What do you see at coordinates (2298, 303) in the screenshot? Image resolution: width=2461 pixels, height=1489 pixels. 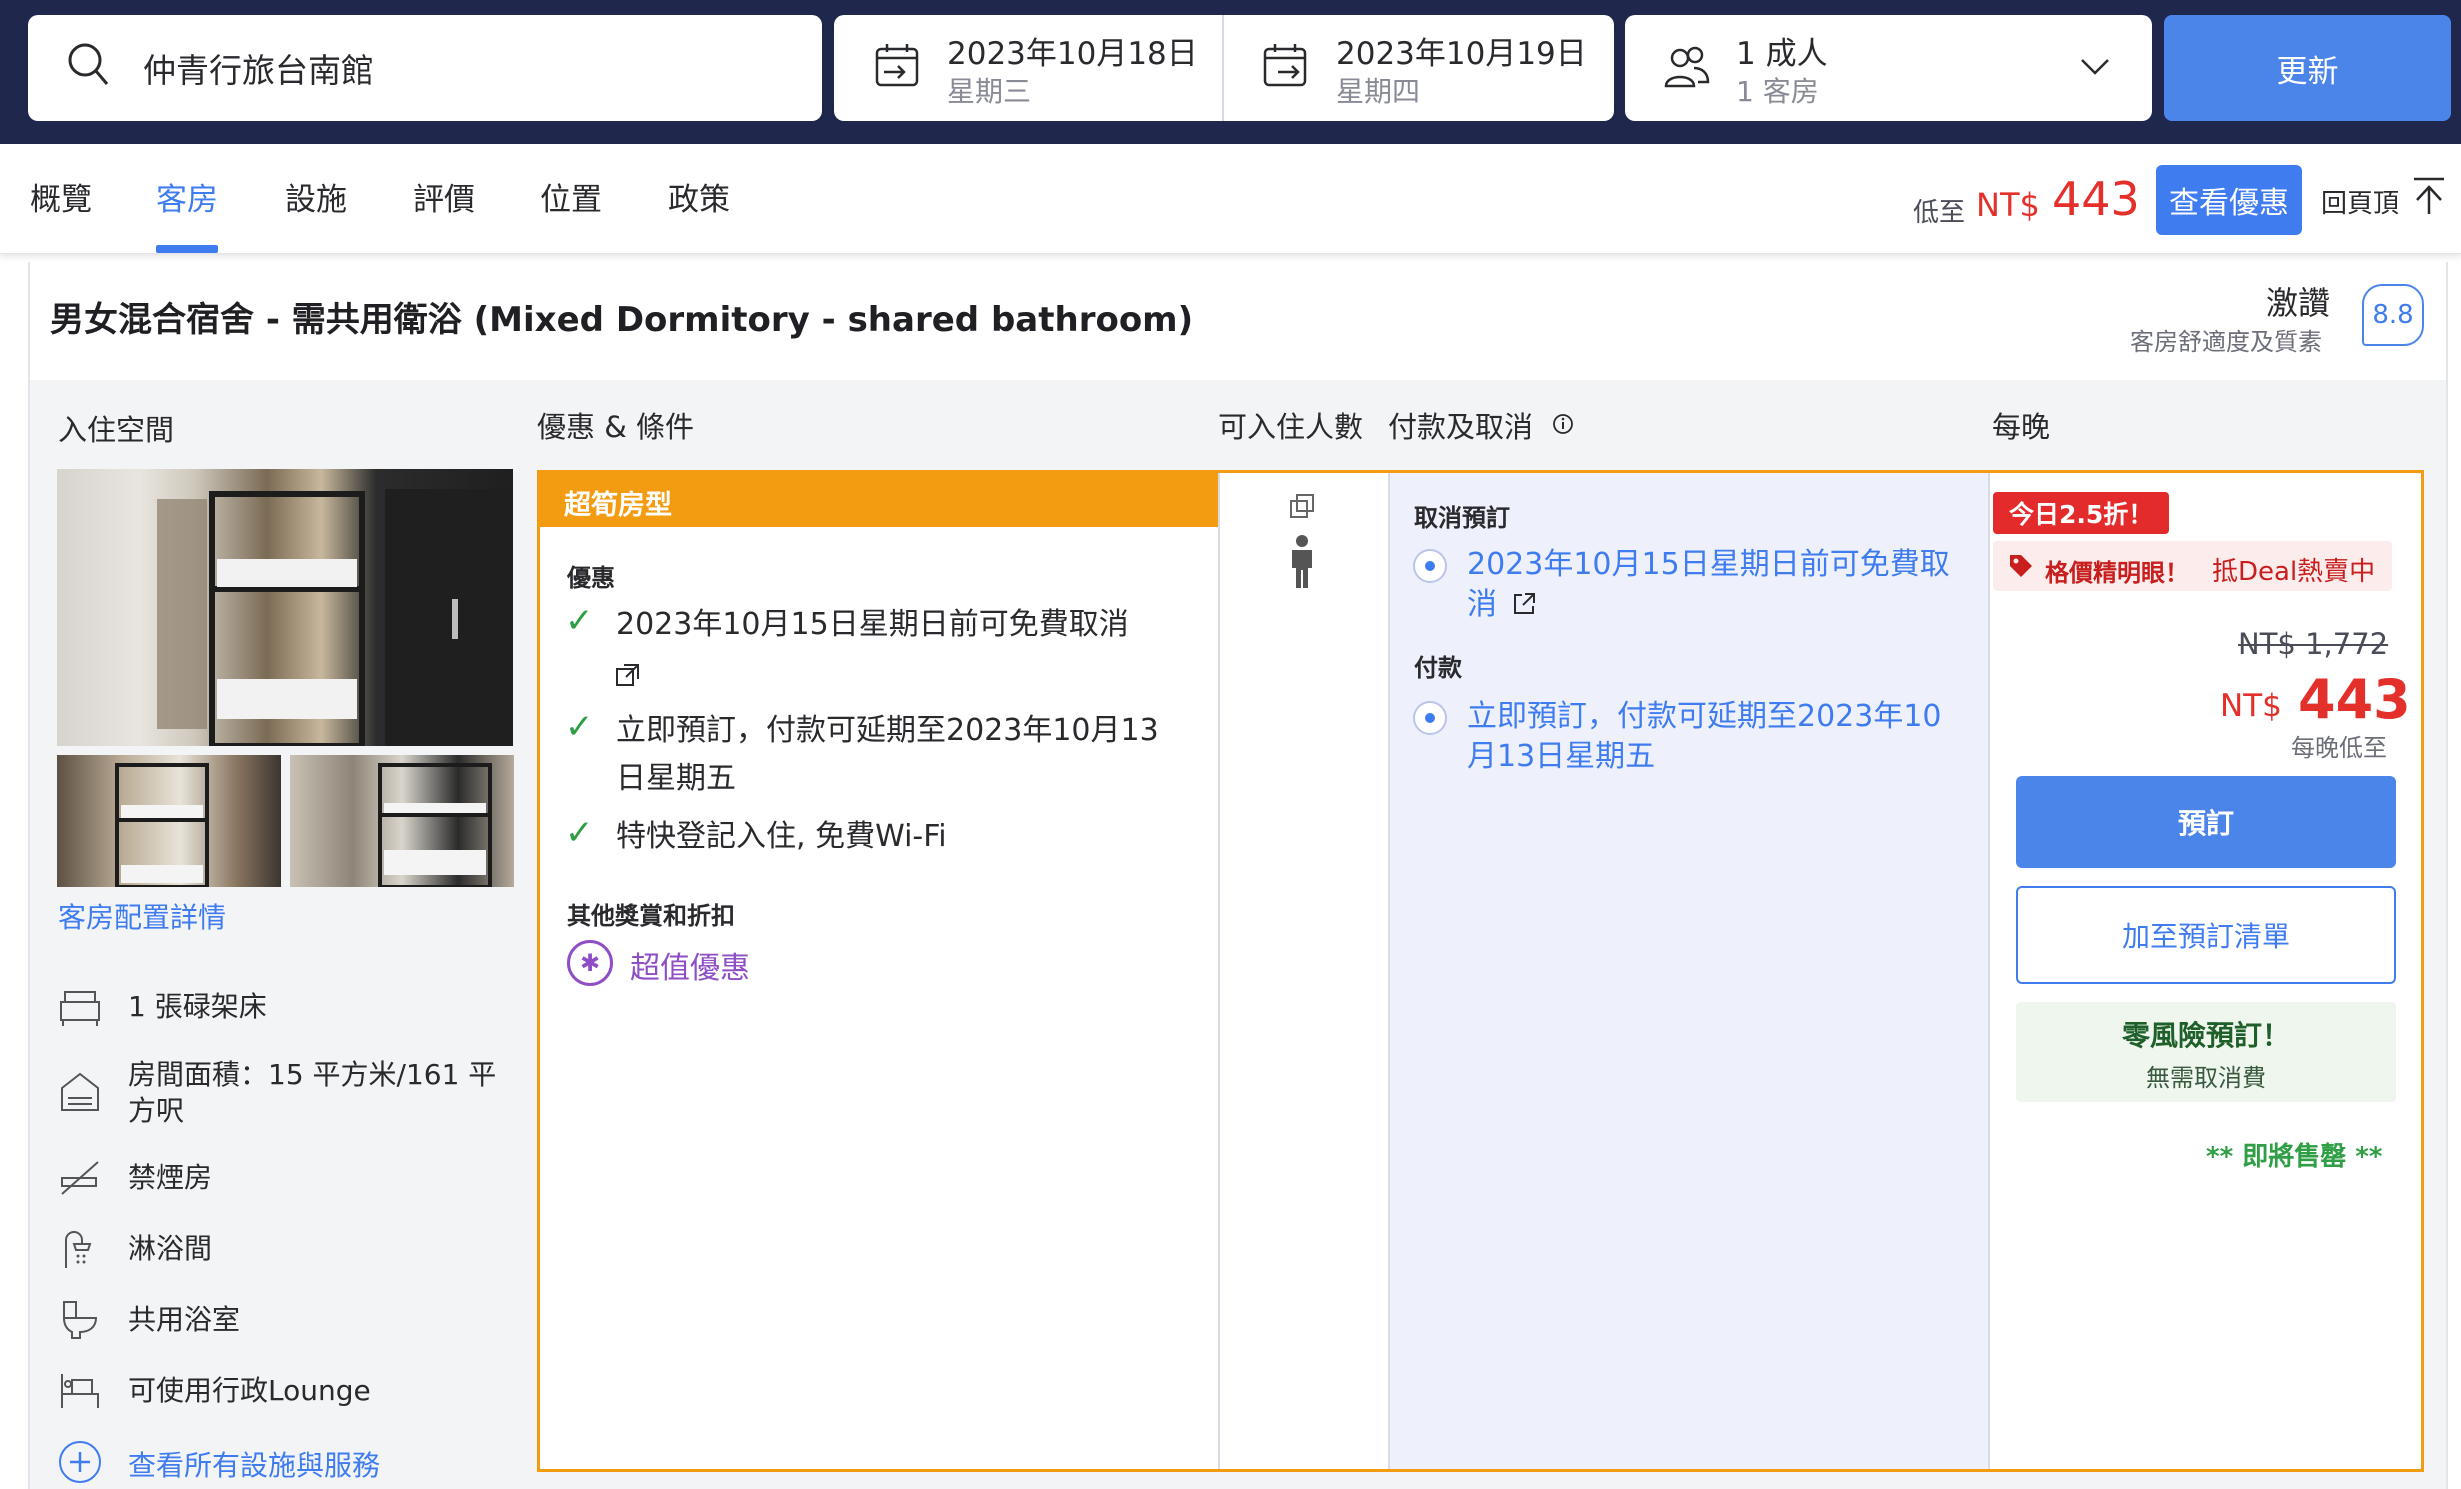 I see `rating-word: 激讚` at bounding box center [2298, 303].